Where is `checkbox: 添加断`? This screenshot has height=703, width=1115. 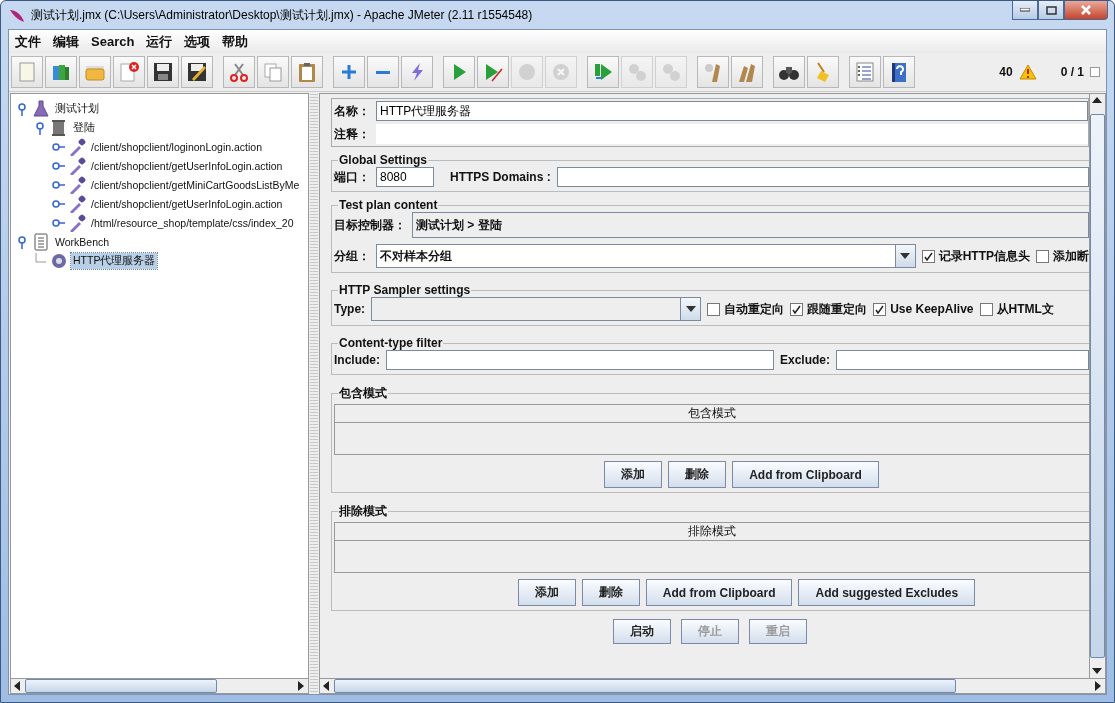
checkbox: 添加断 is located at coordinates (1062, 256).